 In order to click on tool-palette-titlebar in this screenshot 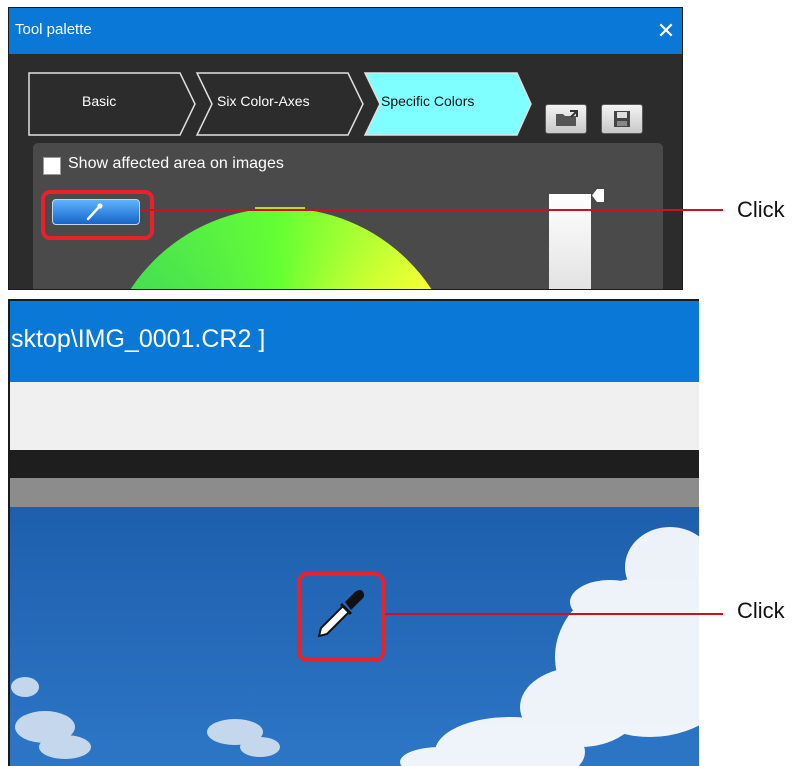, I will do `click(345, 31)`.